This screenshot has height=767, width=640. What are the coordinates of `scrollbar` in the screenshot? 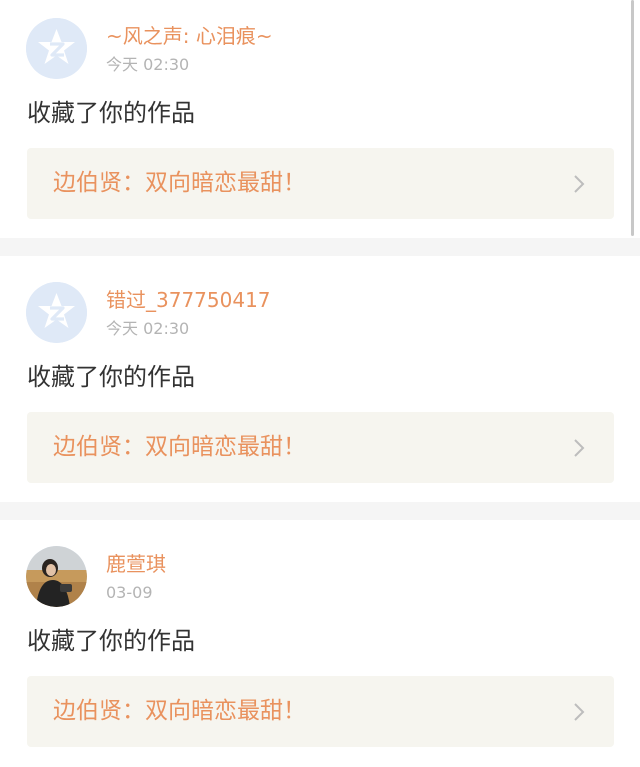 It's located at (632, 118).